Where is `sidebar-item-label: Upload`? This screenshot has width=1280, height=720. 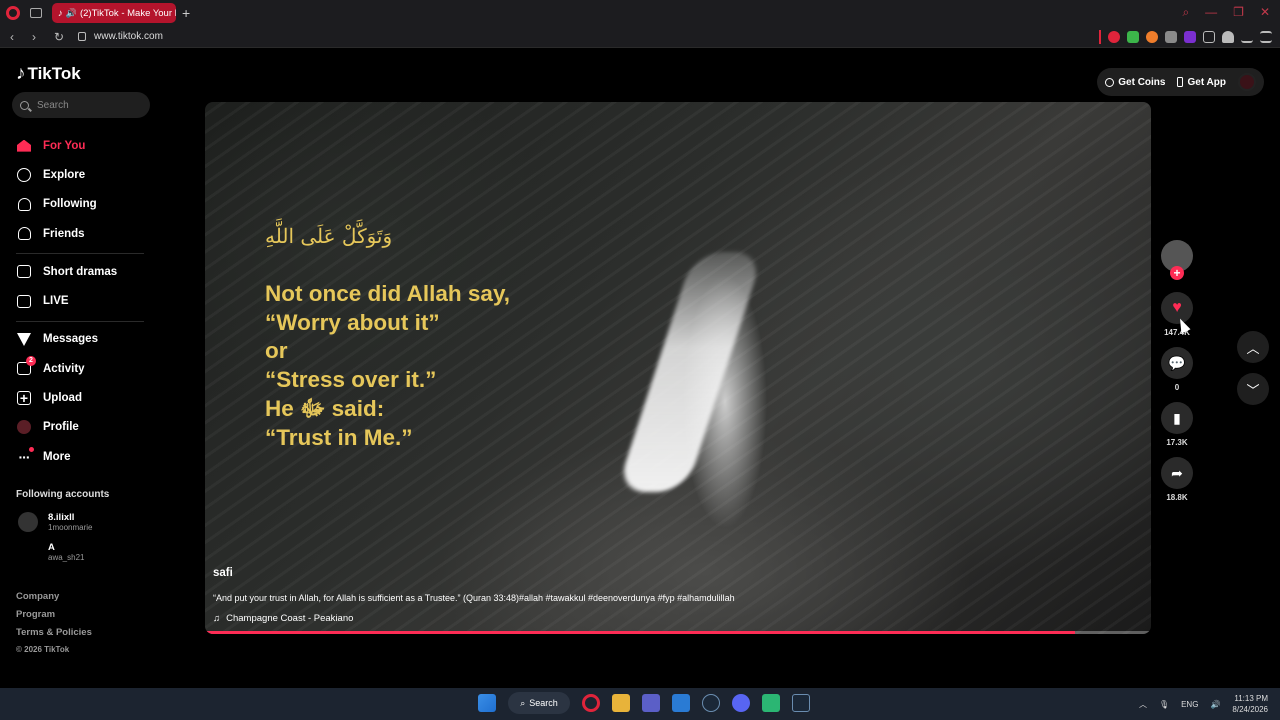
sidebar-item-label: Upload is located at coordinates (62, 398).